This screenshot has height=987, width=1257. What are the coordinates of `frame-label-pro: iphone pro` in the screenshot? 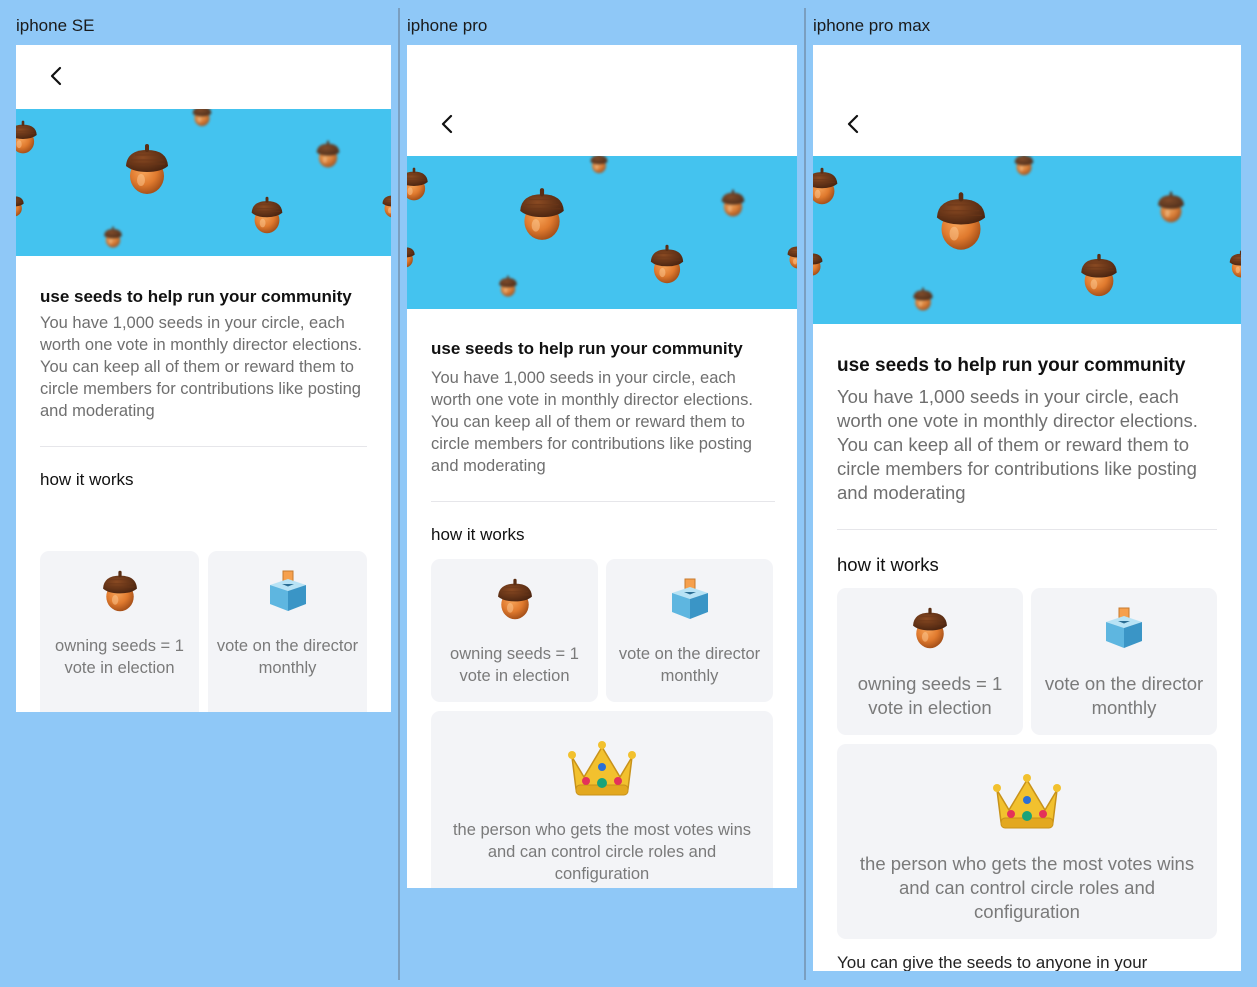 It's located at (447, 25).